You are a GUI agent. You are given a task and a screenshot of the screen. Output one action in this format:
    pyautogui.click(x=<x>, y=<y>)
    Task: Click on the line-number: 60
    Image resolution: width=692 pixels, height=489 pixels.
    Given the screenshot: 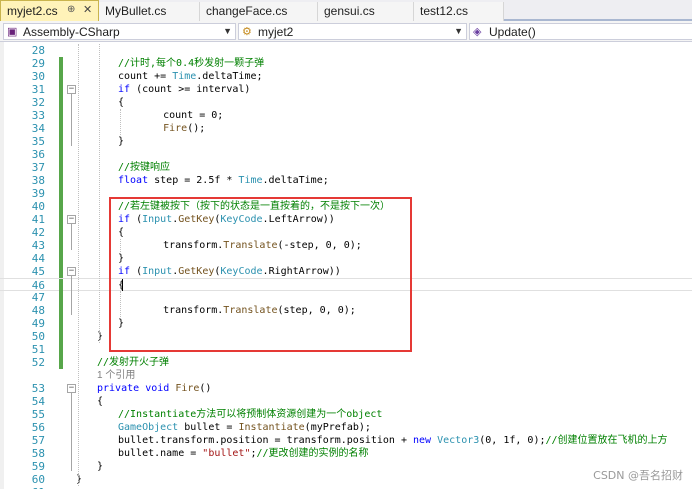 What is the action you would take?
    pyautogui.click(x=38, y=479)
    